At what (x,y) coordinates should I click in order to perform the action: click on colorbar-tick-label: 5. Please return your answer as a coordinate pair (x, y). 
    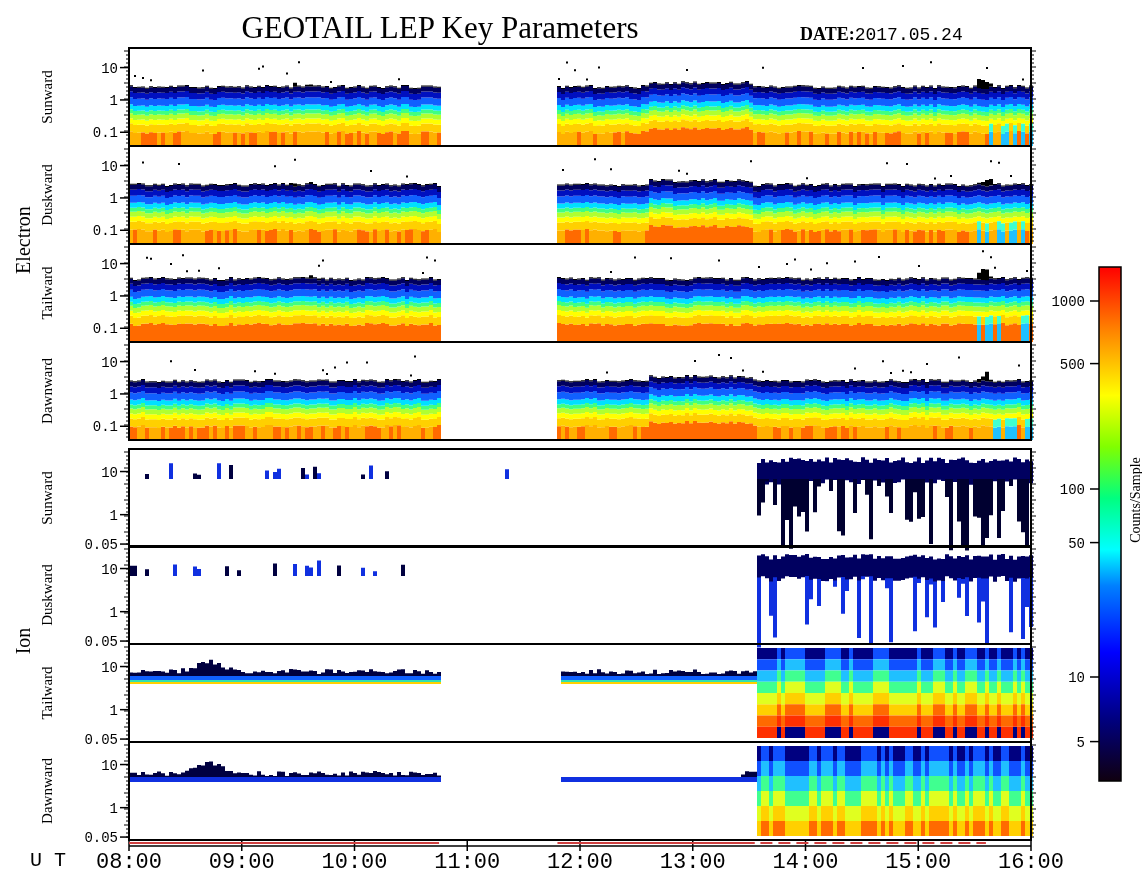
    Looking at the image, I should click on (1080, 742).